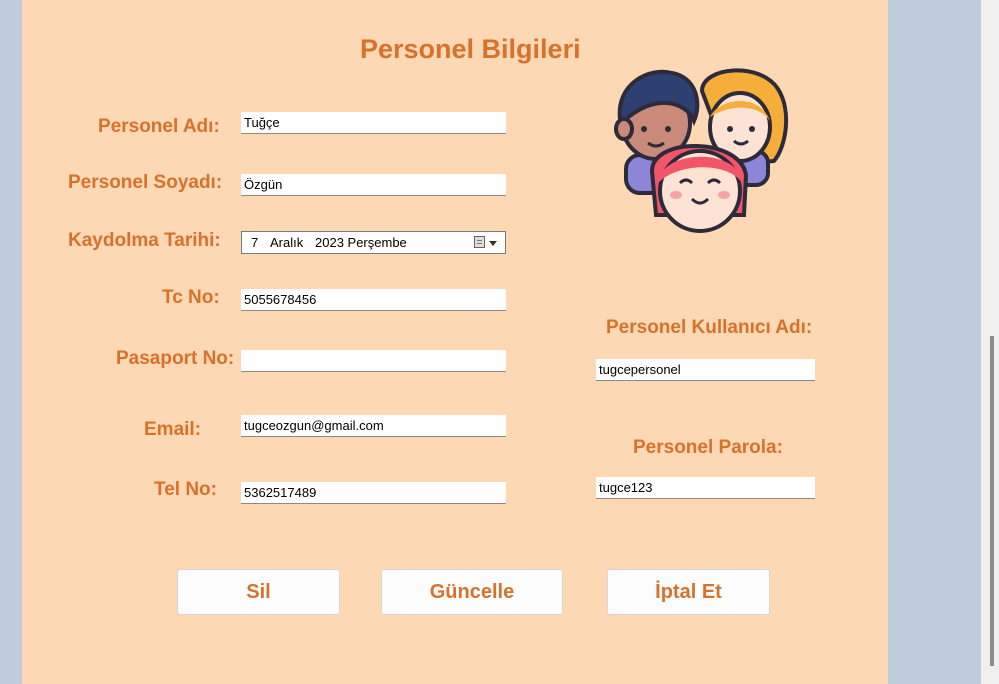 This screenshot has width=999, height=684. I want to click on tc-no-input: 5055678456, so click(373, 300).